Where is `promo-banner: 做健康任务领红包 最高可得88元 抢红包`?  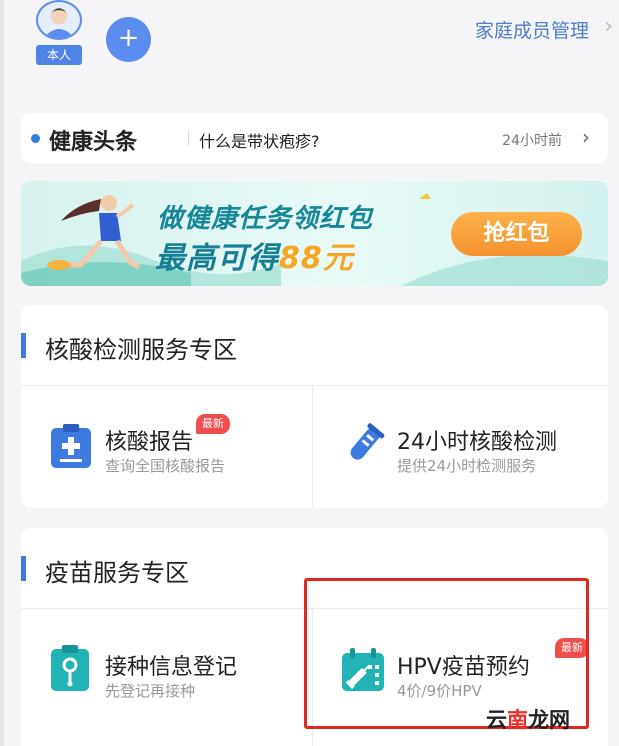
promo-banner: 做健康任务领红包 最高可得88元 抢红包 is located at coordinates (314, 233).